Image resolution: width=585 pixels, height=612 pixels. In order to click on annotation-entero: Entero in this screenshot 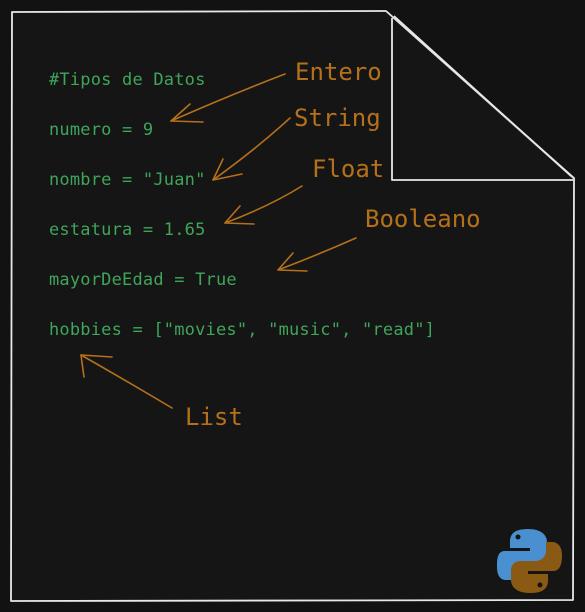, I will do `click(338, 72)`.